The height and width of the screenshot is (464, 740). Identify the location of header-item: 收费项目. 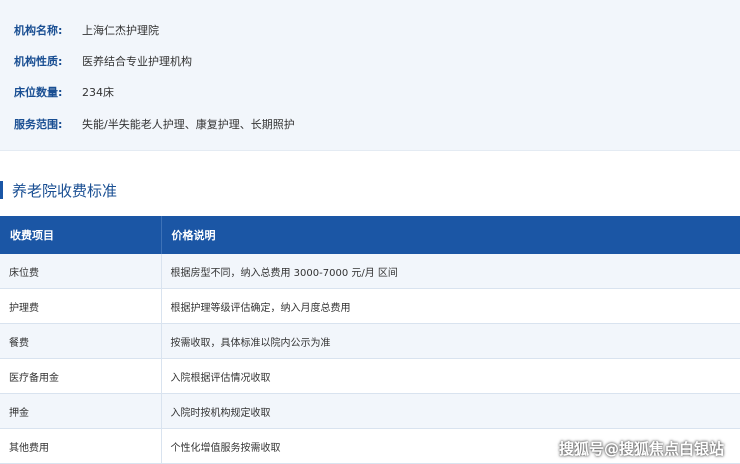
(81, 235).